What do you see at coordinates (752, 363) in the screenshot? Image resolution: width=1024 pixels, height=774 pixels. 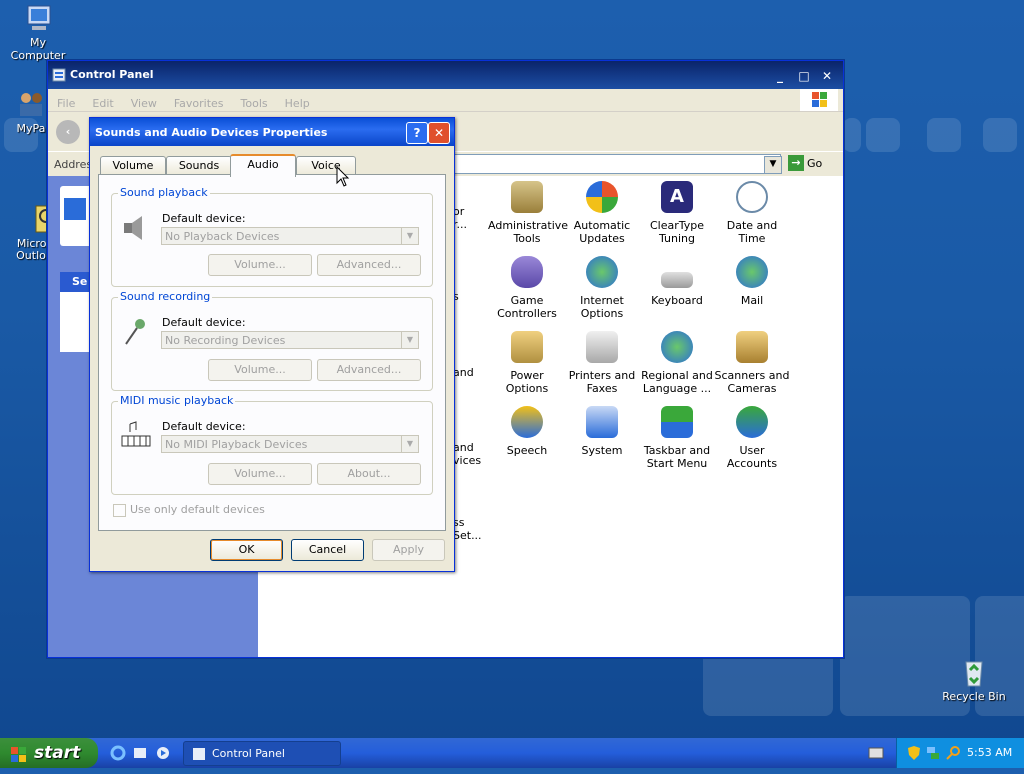 I see `cp-item-scanners-and-cameras: Scanners and Cameras` at bounding box center [752, 363].